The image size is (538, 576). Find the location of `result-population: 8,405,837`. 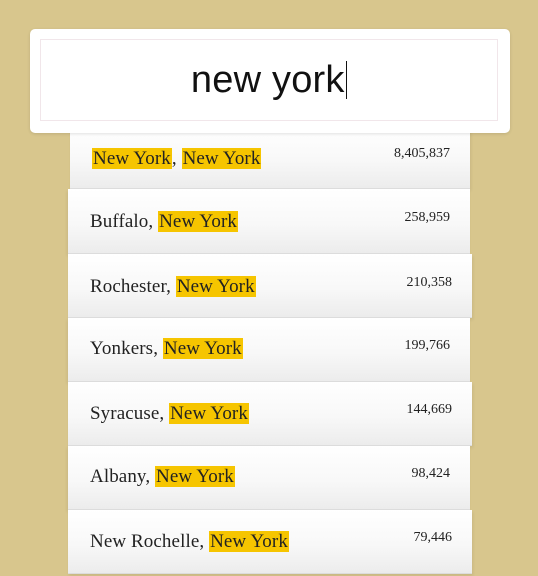

result-population: 8,405,837 is located at coordinates (422, 153).